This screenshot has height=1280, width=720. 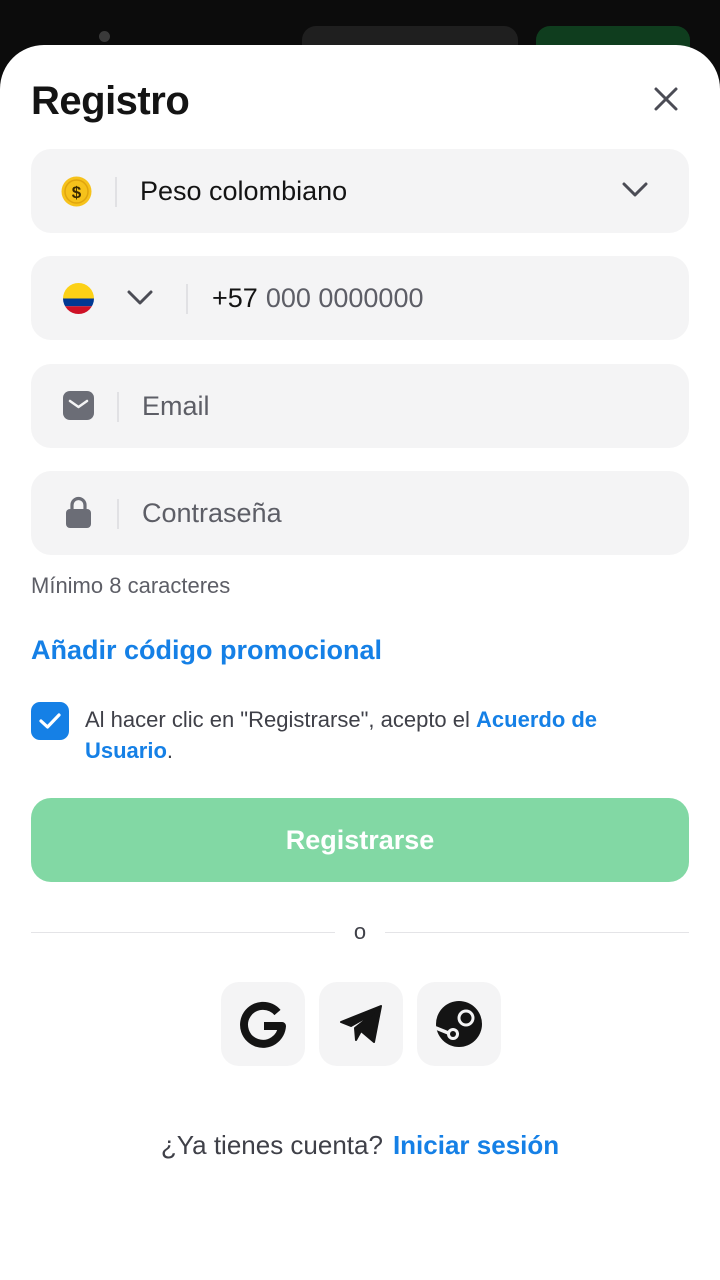 What do you see at coordinates (271, 1145) in the screenshot?
I see `login-question: ¿Ya tienes cuenta?` at bounding box center [271, 1145].